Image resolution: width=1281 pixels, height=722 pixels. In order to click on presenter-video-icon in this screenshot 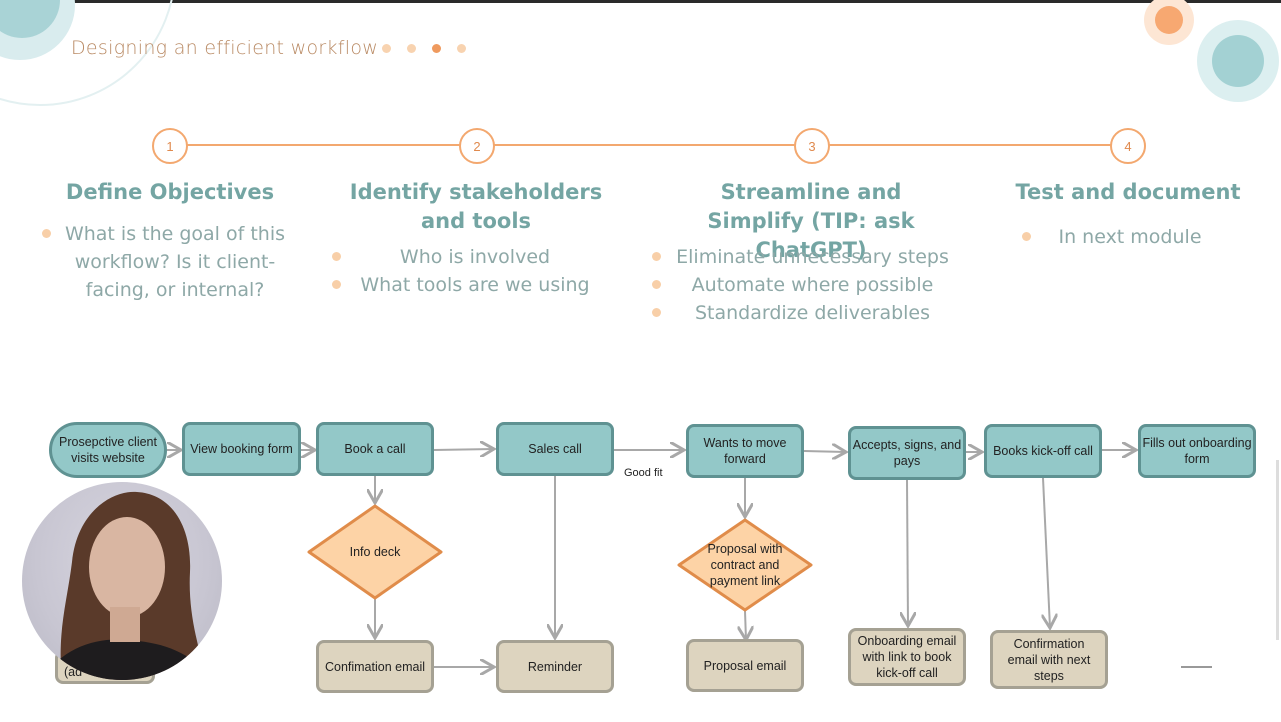, I will do `click(127, 585)`.